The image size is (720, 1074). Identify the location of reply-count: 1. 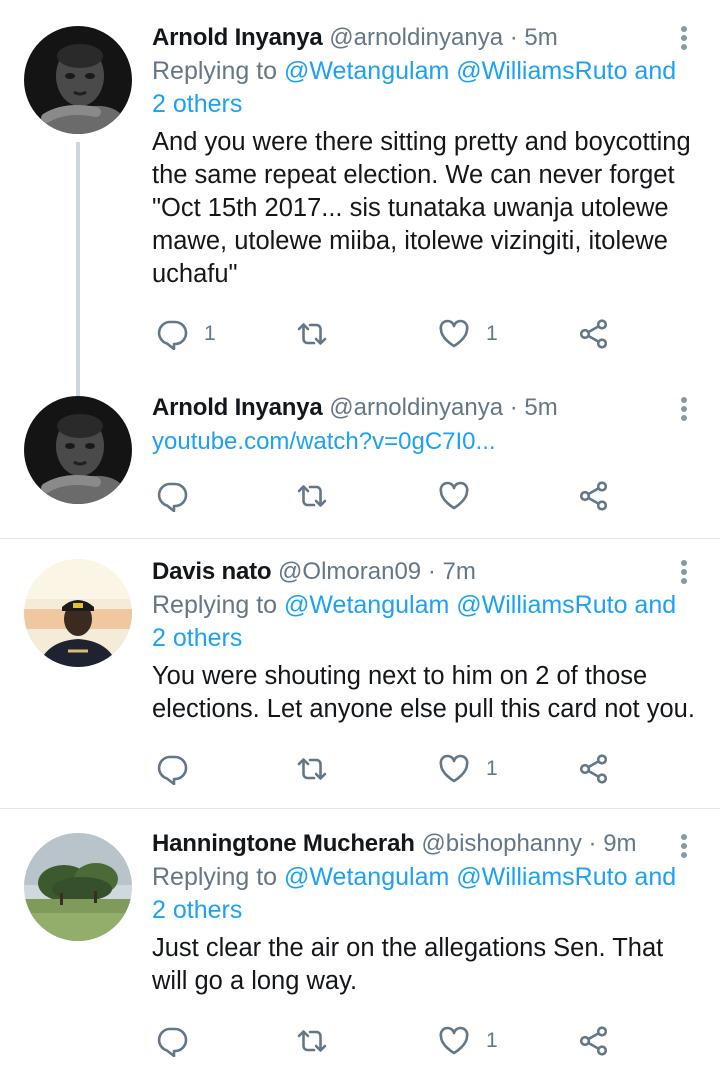
(210, 333).